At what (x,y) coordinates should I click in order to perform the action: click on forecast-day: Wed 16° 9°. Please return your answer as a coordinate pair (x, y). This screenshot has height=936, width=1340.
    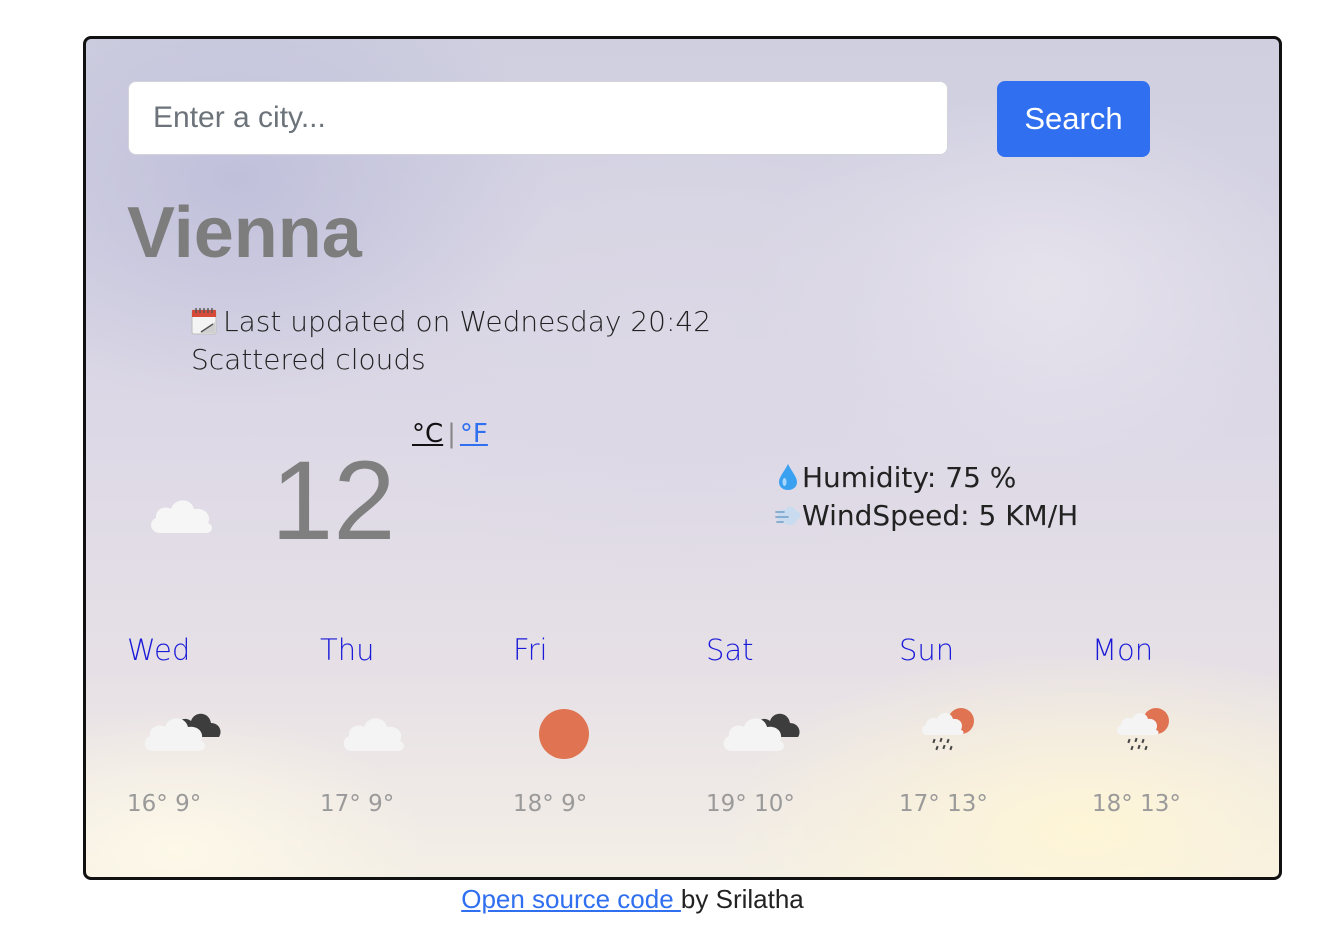
    Looking at the image, I should click on (217, 725).